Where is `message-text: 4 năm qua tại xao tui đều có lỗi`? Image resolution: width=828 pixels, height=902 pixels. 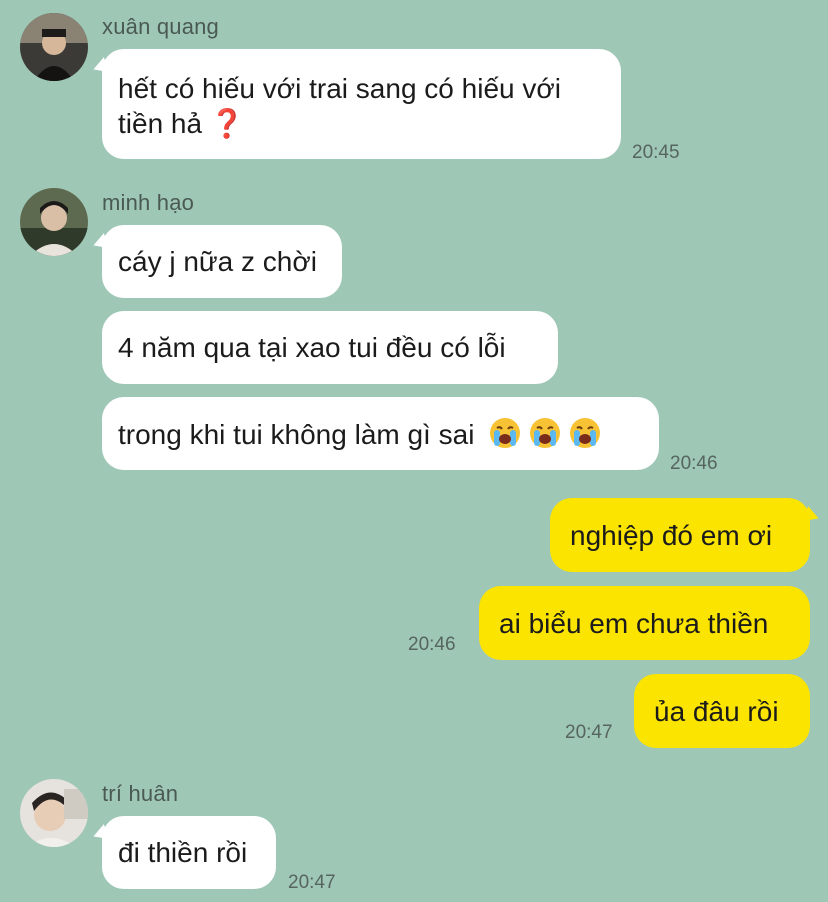 message-text: 4 năm qua tại xao tui đều có lỗi is located at coordinates (312, 347).